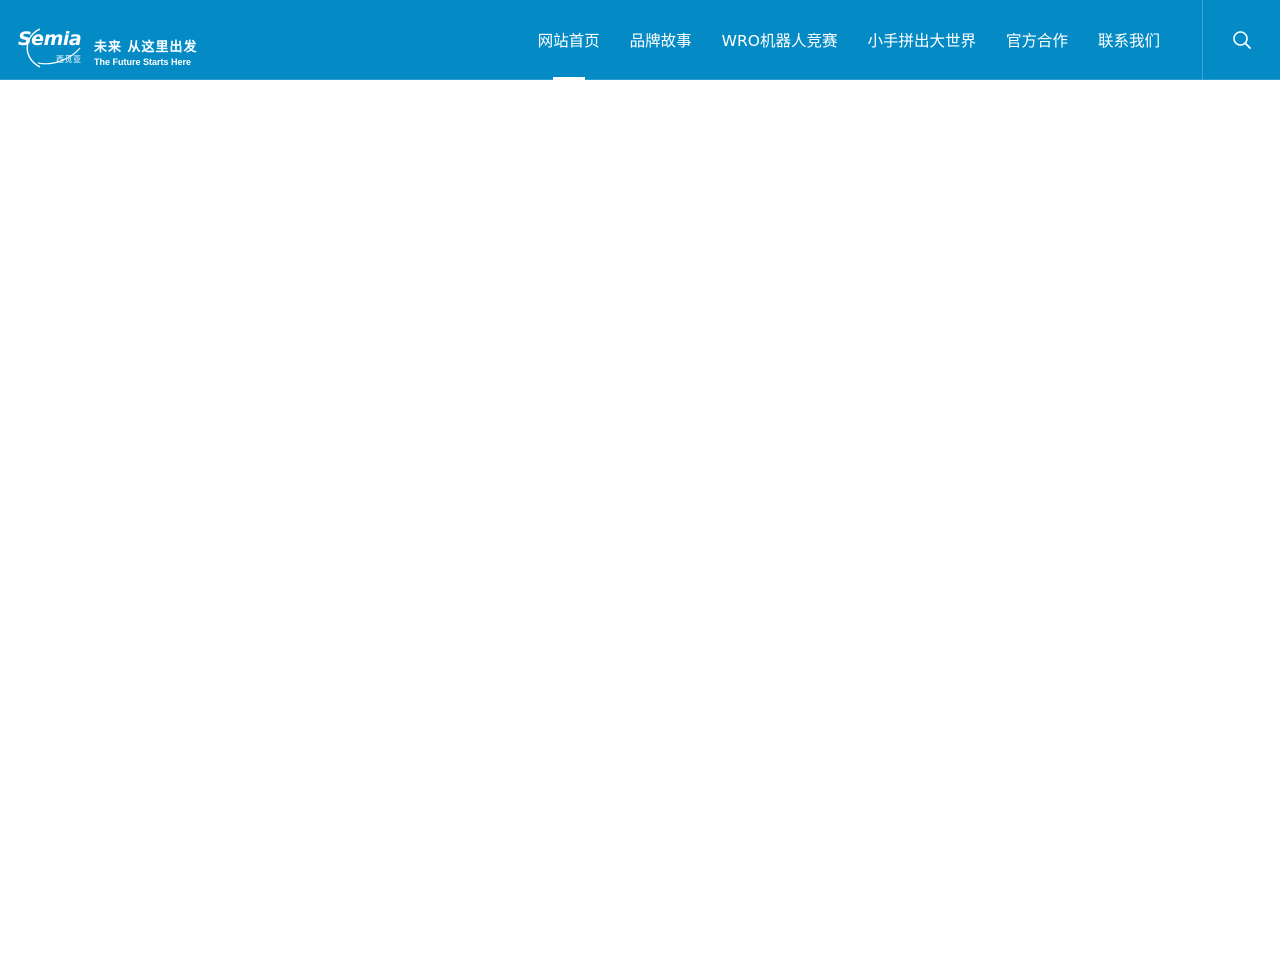  I want to click on nav-item-label: 小手拼出大世界, so click(921, 41).